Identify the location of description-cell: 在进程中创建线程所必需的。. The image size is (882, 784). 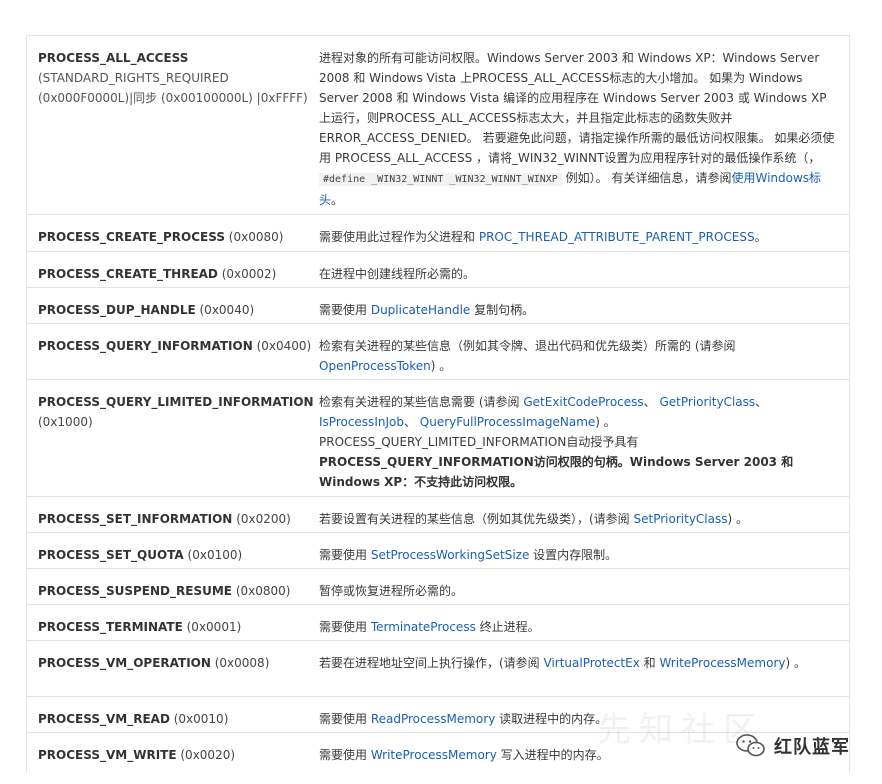
(584, 269).